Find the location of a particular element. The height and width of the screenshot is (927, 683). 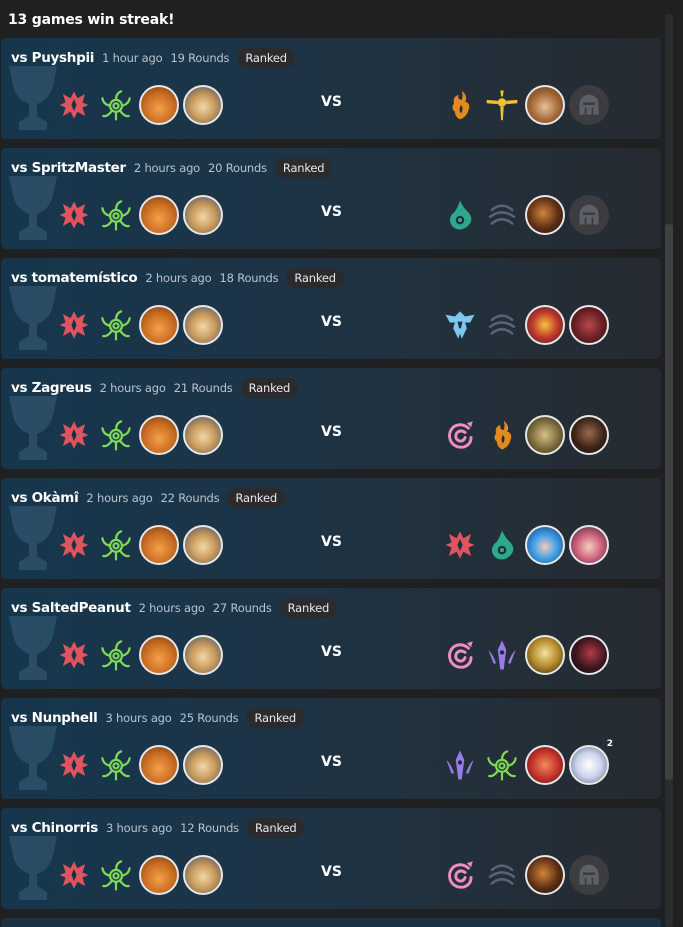

avatar-shadow-red-portrait is located at coordinates (589, 655).